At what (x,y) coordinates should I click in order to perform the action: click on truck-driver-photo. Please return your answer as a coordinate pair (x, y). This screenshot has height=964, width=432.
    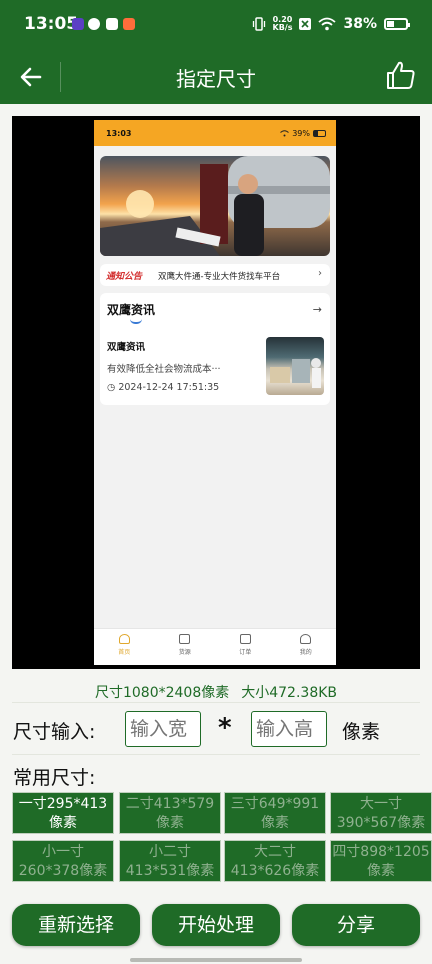
    Looking at the image, I should click on (215, 206).